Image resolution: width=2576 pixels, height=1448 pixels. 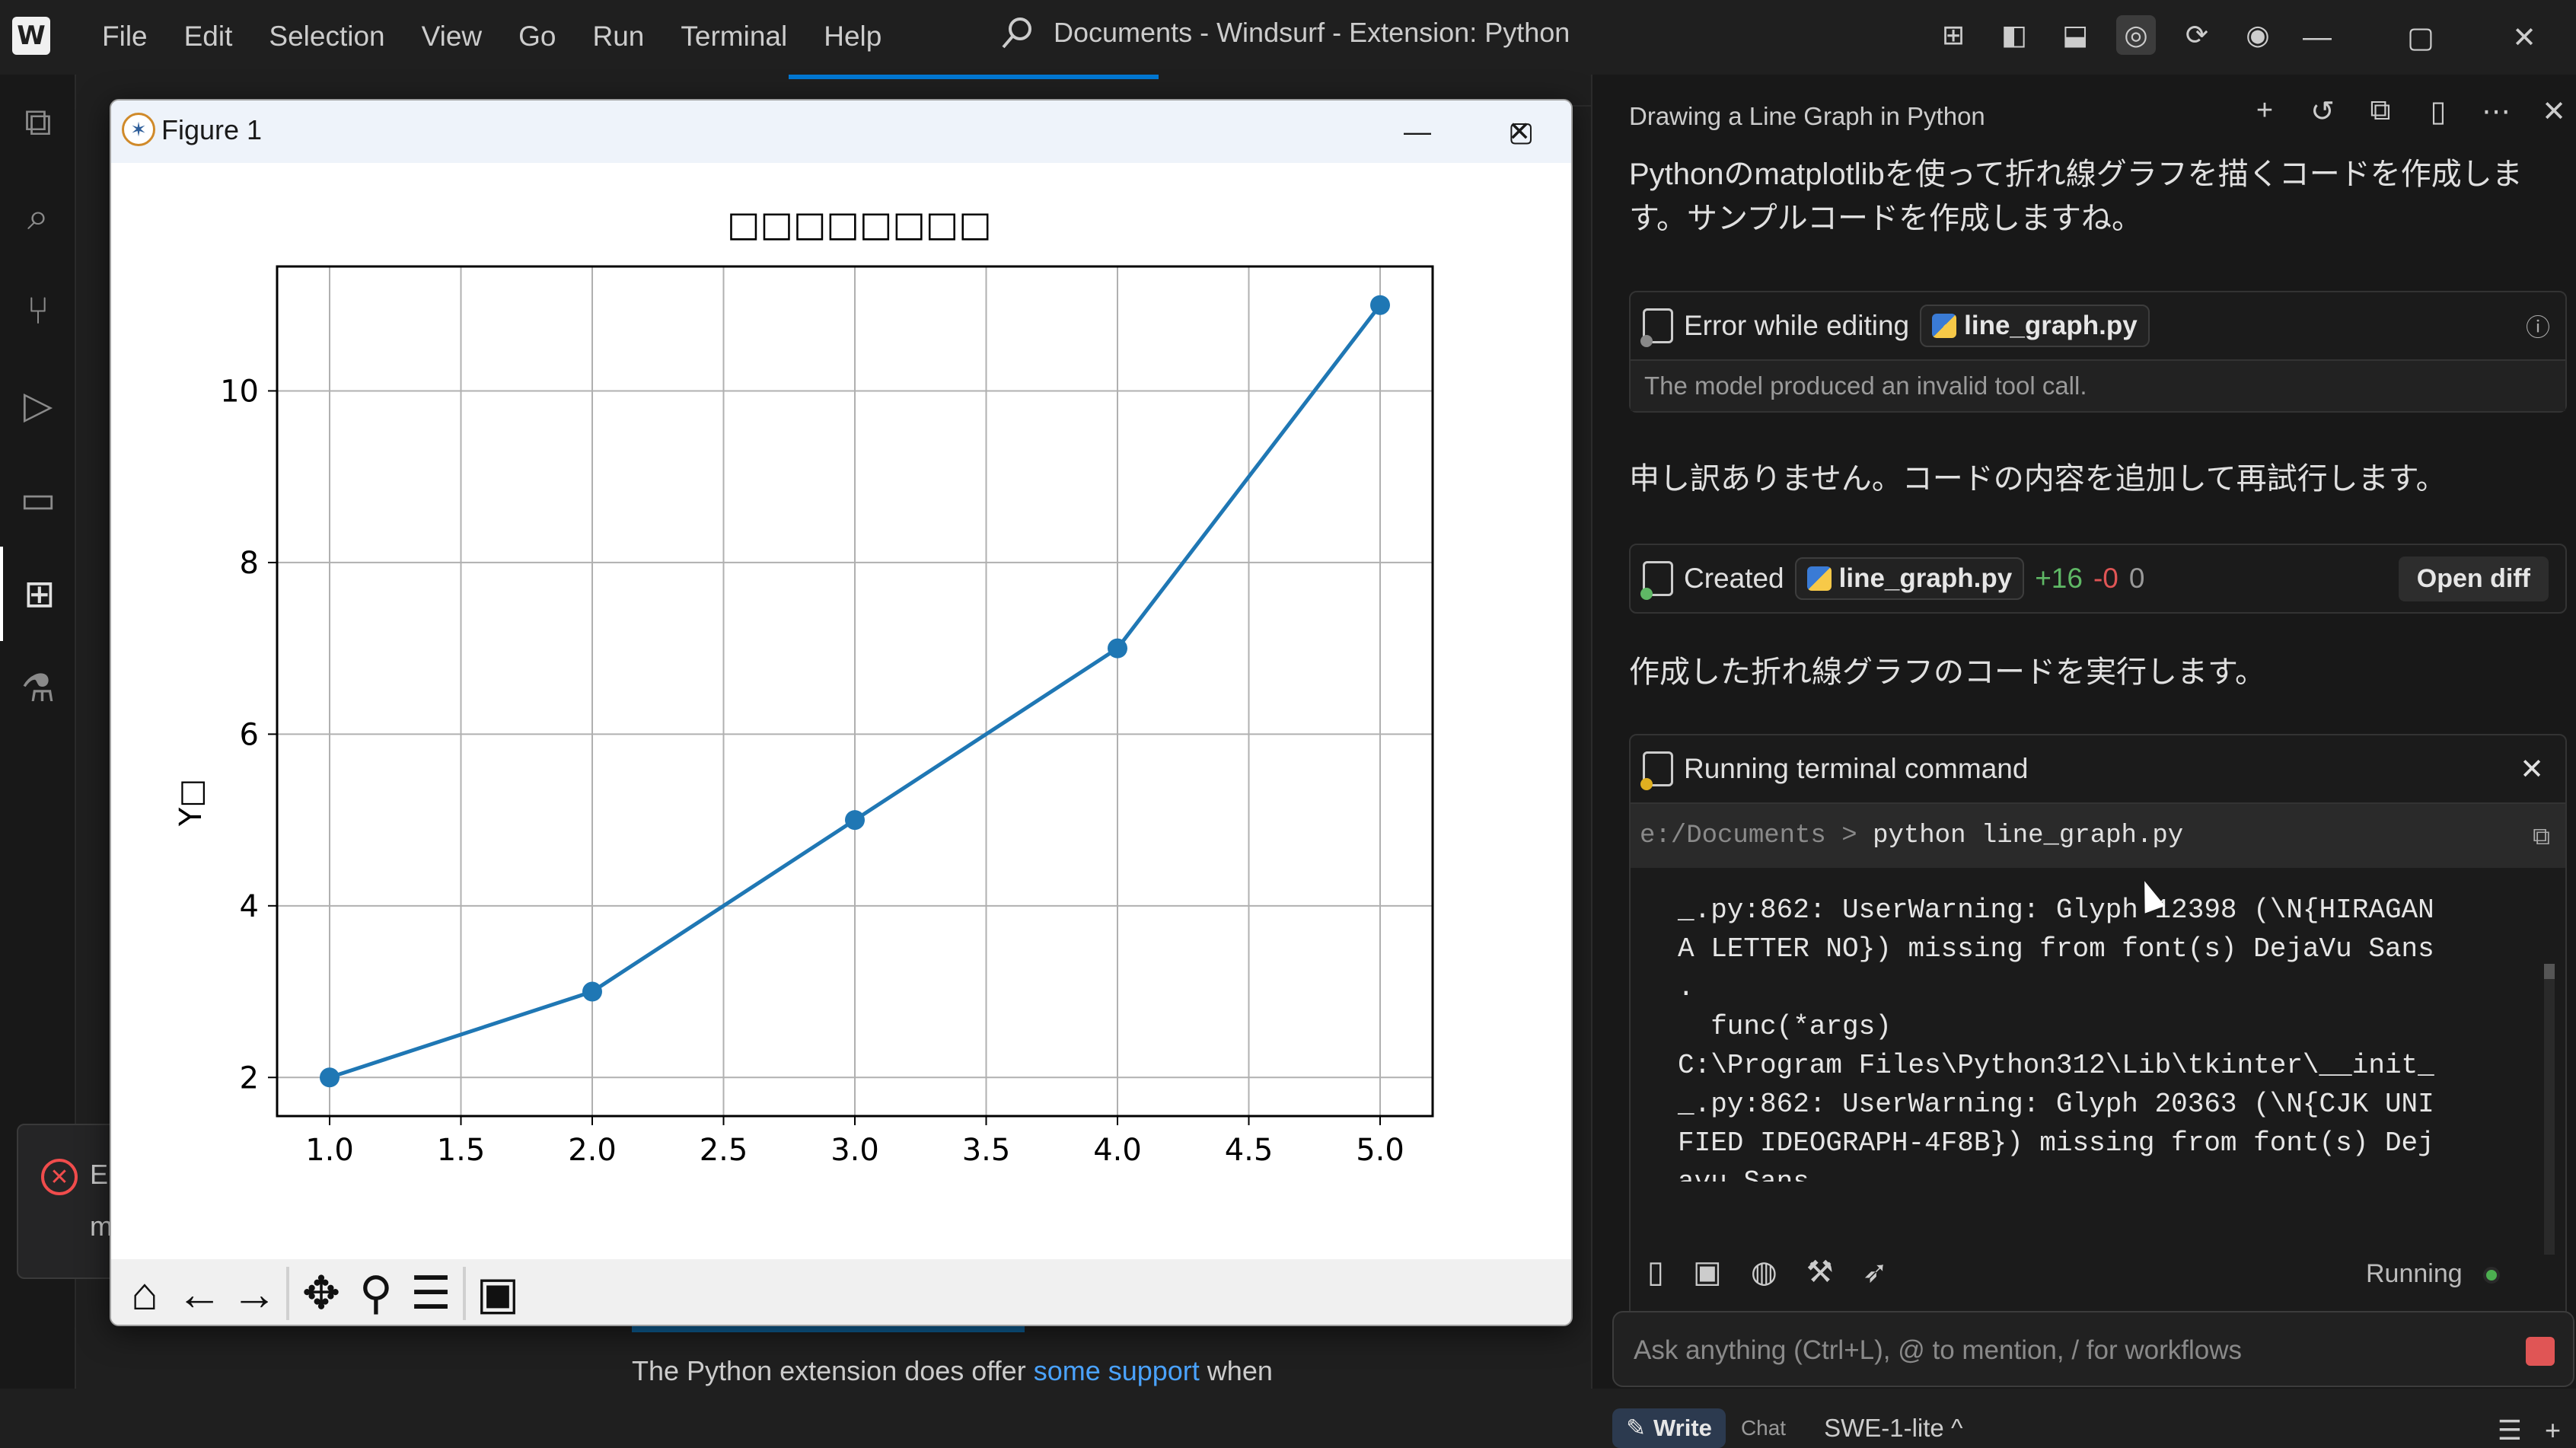 I want to click on x-tick-label: 3.5, so click(x=987, y=1150).